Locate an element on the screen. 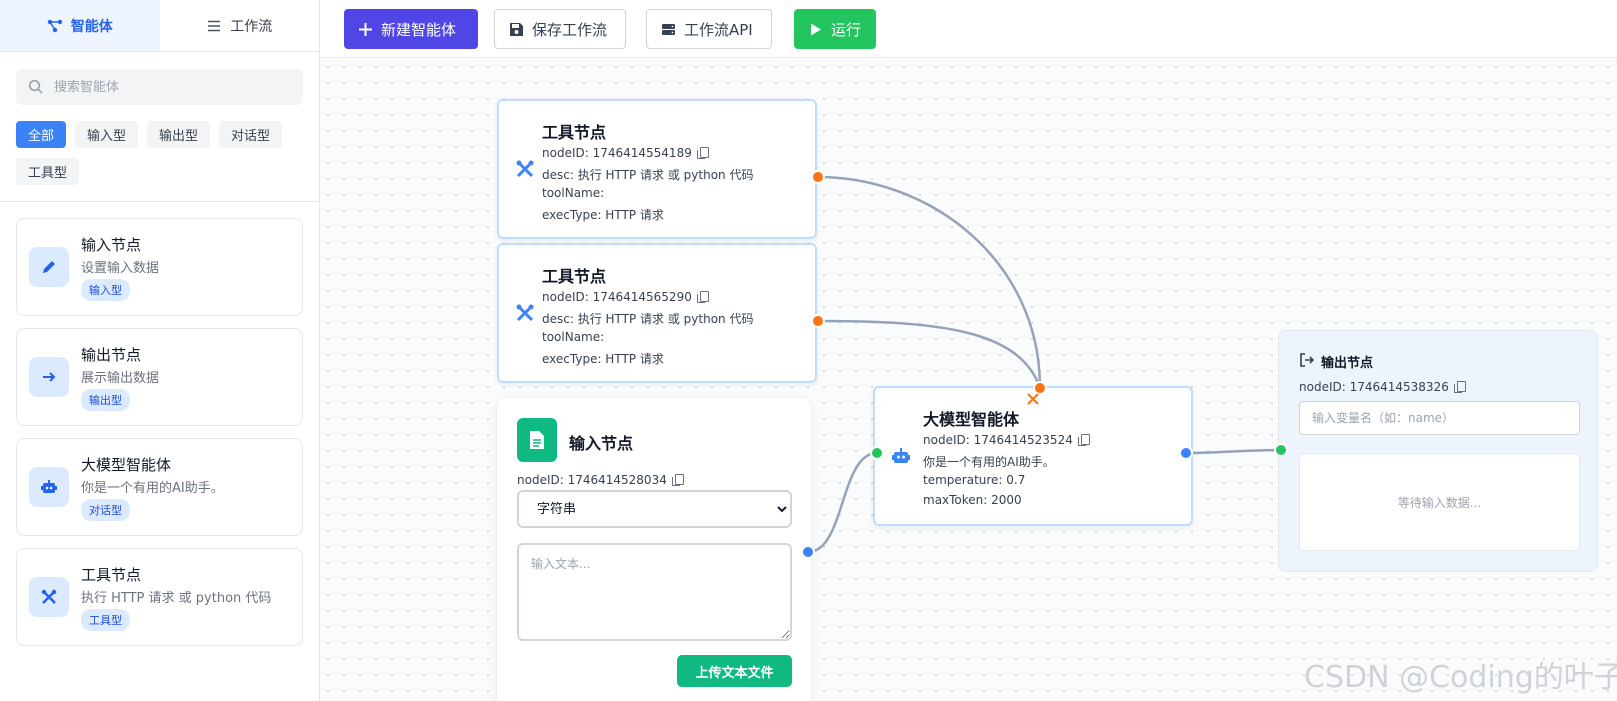 This screenshot has width=1617, height=701. save-workflow-button: 保存工作流 is located at coordinates (560, 29).